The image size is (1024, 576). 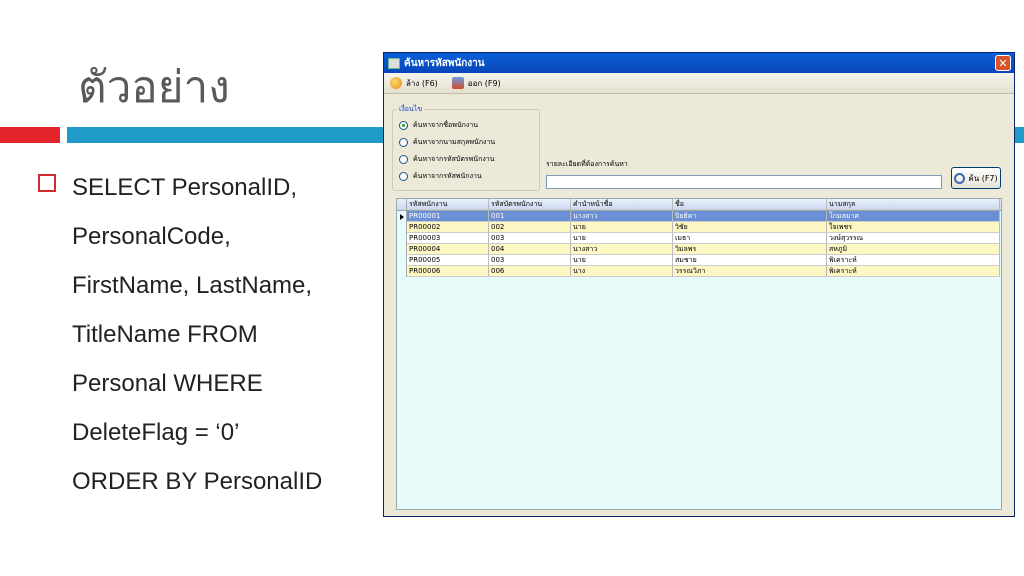 What do you see at coordinates (154, 87) in the screenshot?
I see `slide-title: ตัวอย่าง` at bounding box center [154, 87].